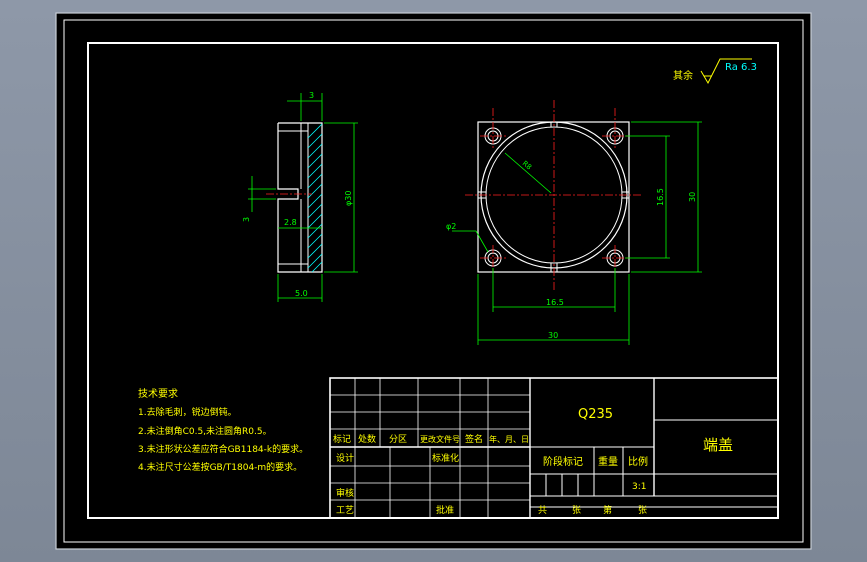  I want to click on notes-item-1: 1.去除毛刺，锐边倒钝。, so click(187, 412).